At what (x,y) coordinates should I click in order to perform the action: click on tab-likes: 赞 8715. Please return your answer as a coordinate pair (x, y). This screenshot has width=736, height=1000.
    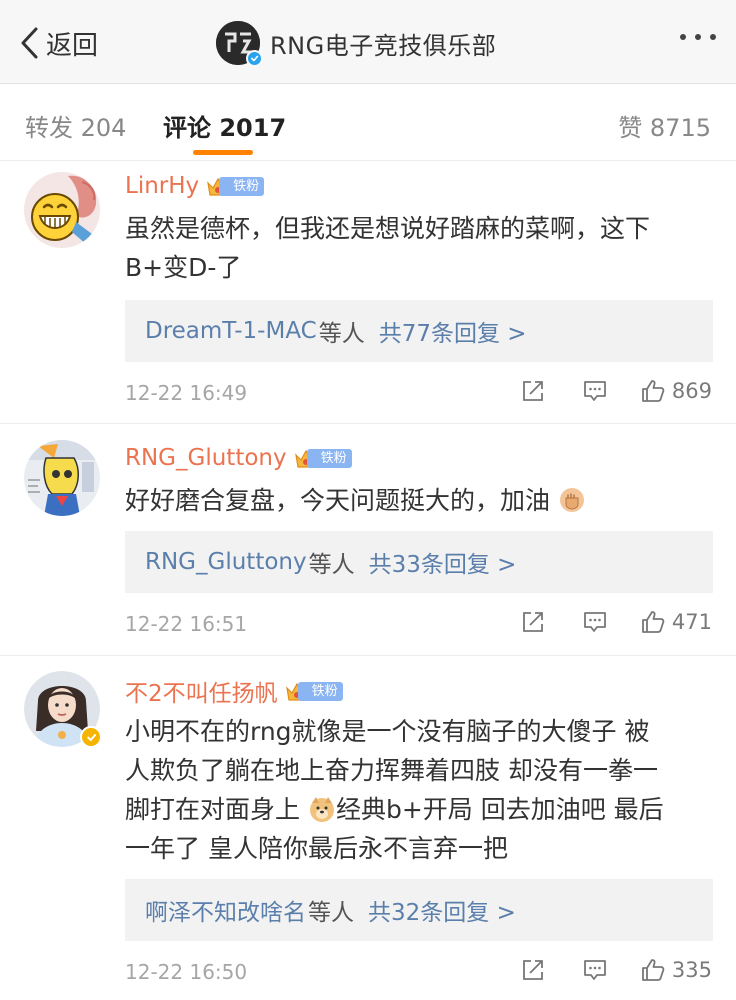
    Looking at the image, I should click on (664, 125).